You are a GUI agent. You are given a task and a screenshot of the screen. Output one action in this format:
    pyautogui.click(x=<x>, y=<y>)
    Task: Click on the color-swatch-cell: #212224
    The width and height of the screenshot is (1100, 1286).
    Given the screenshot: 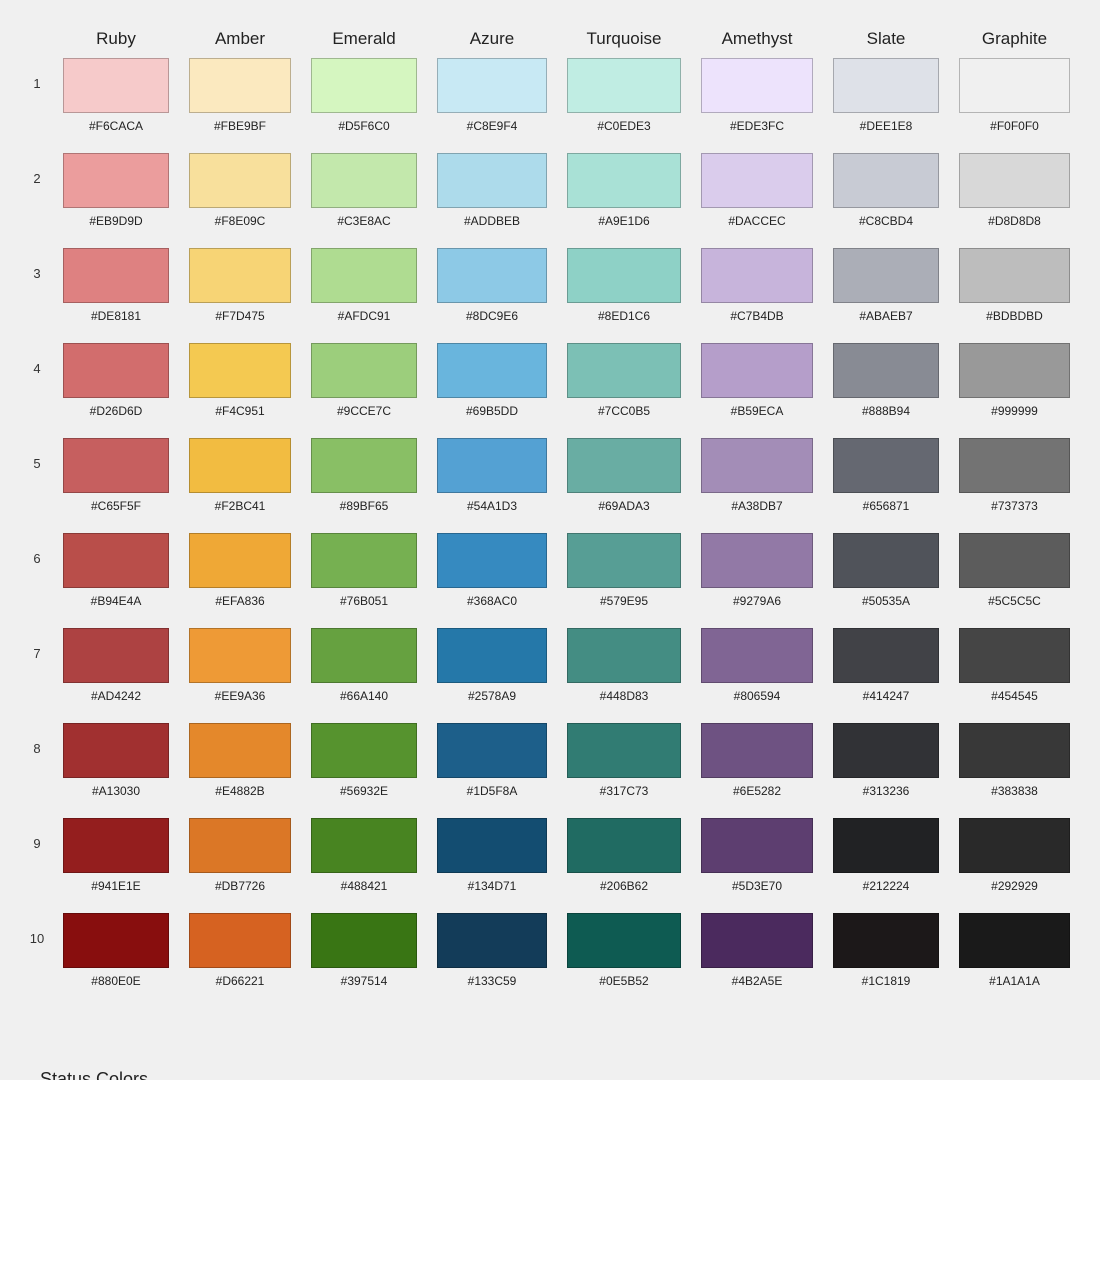 What is the action you would take?
    pyautogui.click(x=886, y=855)
    